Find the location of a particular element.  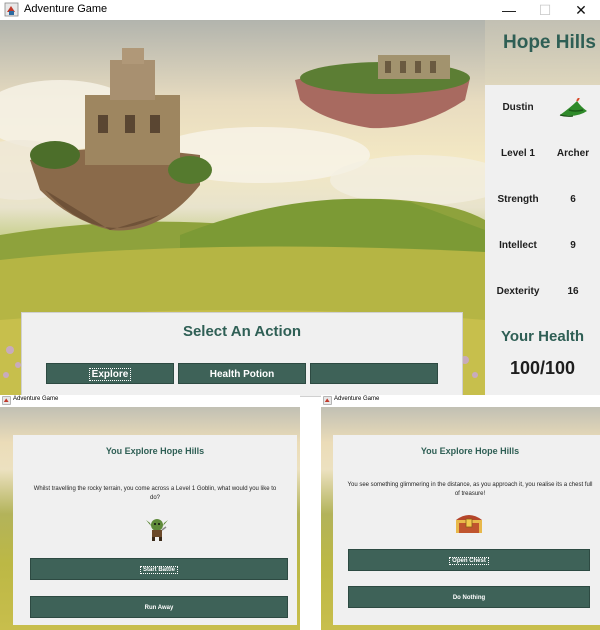

stat-row-dexterity: Dexterity 16 is located at coordinates (542, 292).